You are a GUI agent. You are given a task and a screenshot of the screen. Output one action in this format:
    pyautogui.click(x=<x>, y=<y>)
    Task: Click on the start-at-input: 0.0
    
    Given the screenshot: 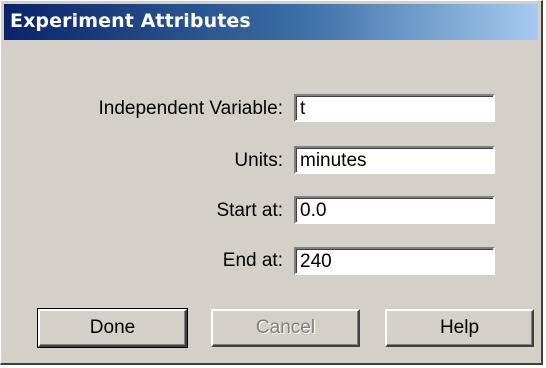 What is the action you would take?
    pyautogui.click(x=394, y=210)
    